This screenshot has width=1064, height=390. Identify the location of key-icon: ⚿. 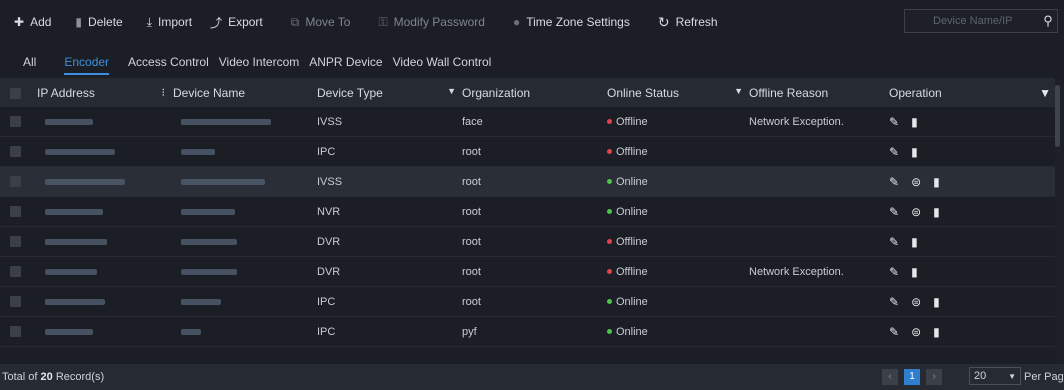
(383, 21).